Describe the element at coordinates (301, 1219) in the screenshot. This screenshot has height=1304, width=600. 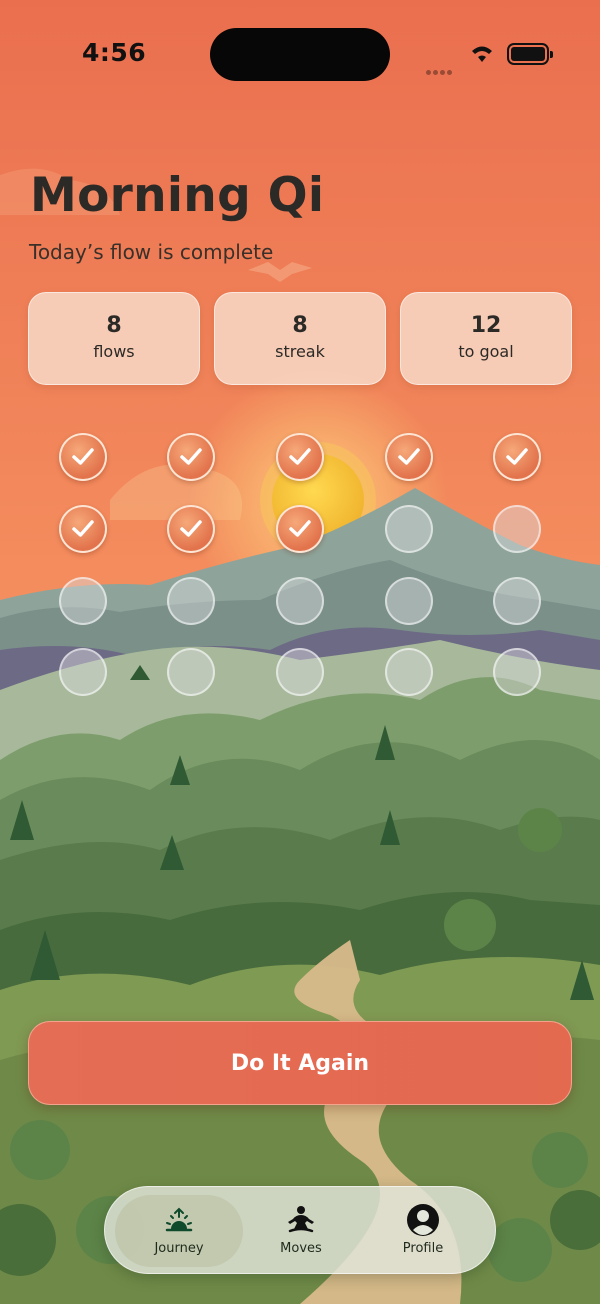
I see `meditation-icon` at that location.